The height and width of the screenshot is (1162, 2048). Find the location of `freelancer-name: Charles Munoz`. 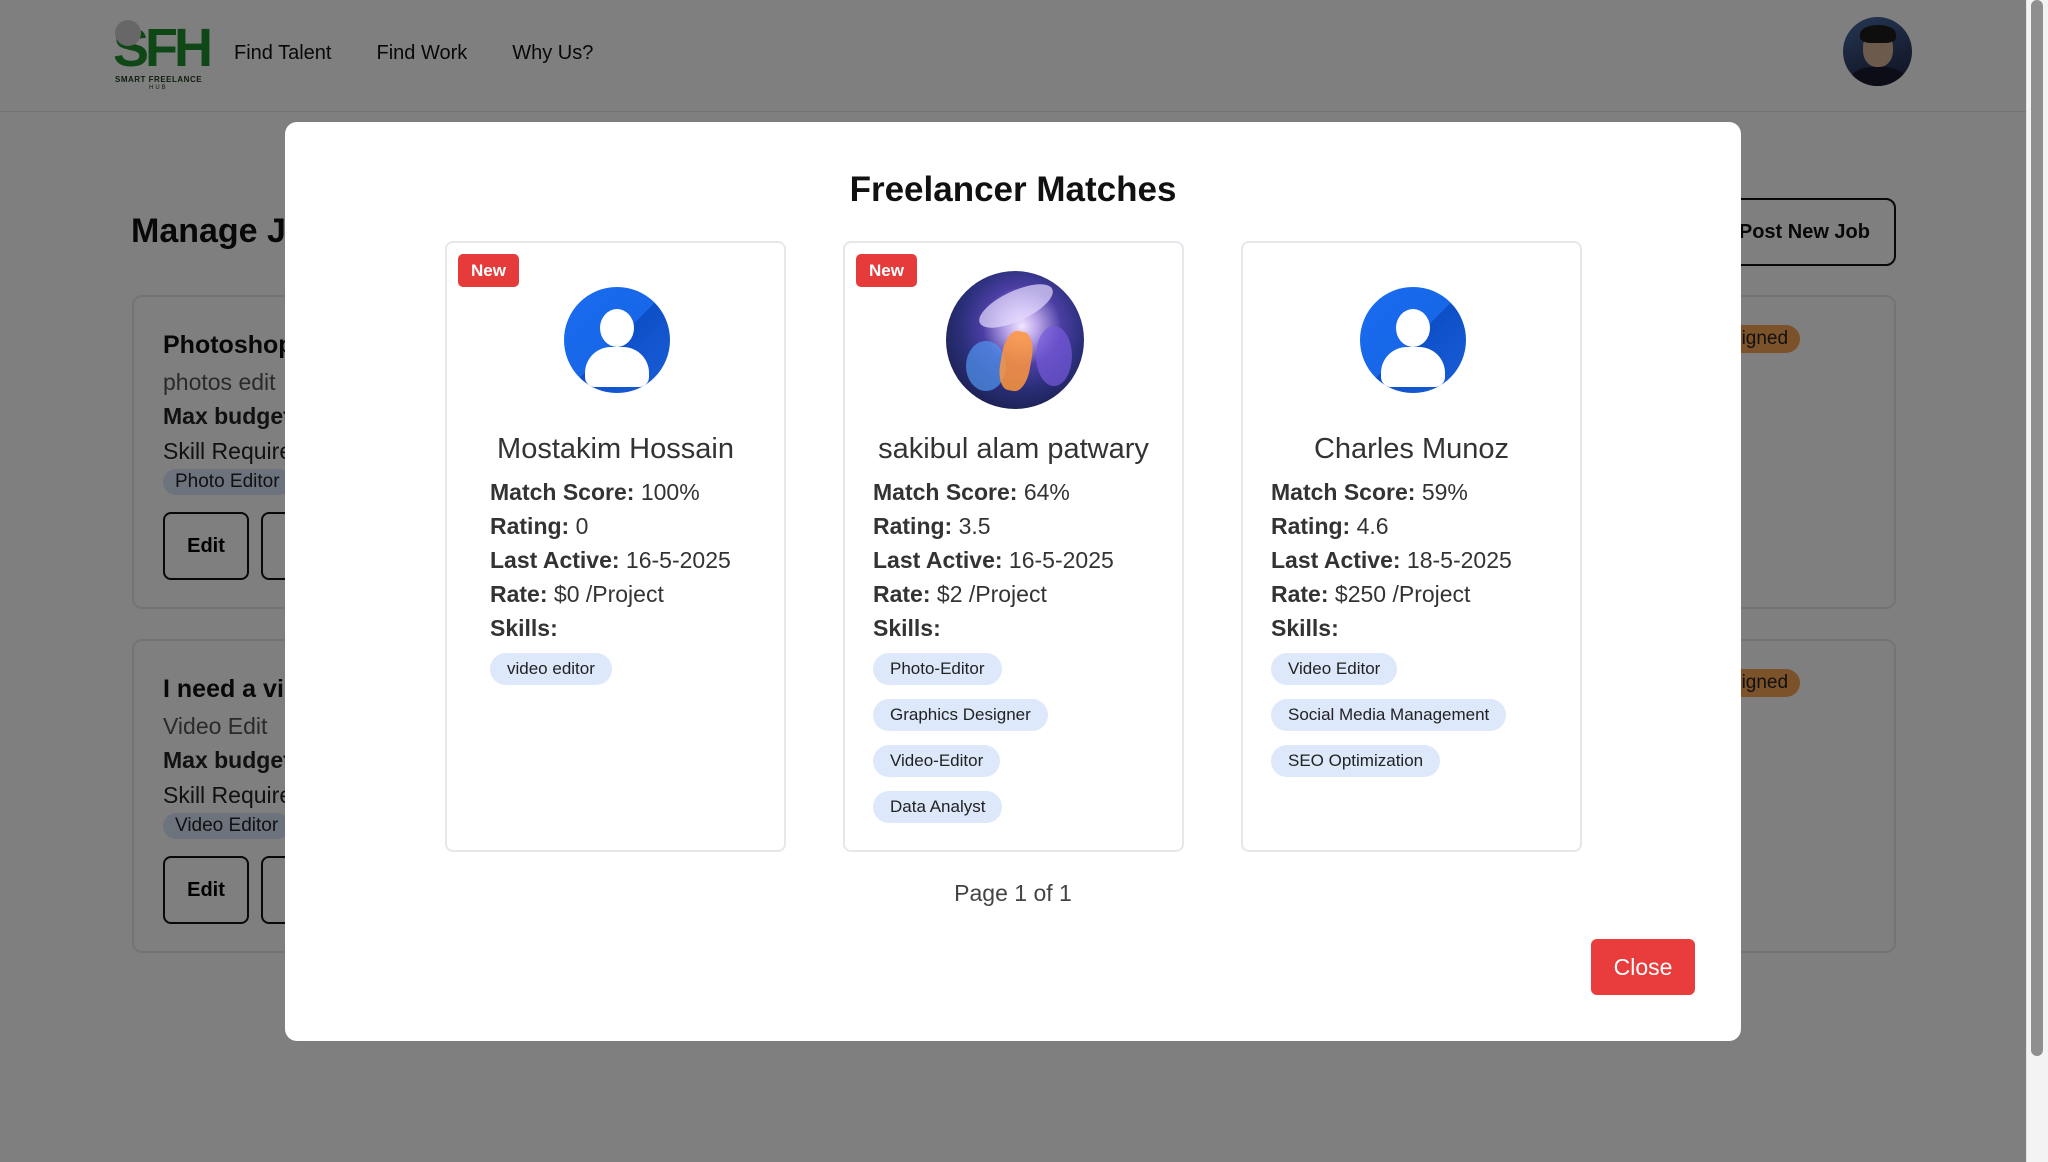

freelancer-name: Charles Munoz is located at coordinates (1411, 449).